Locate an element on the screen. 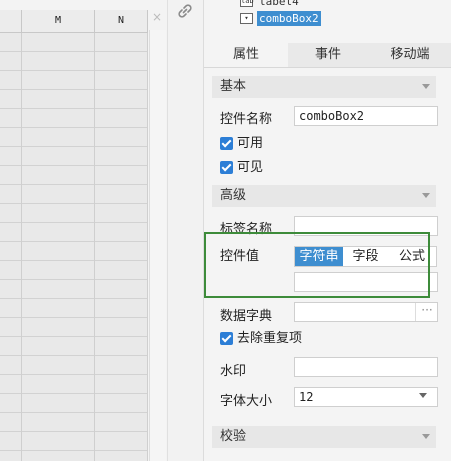  tree-item-label: comboBox2 is located at coordinates (289, 18).